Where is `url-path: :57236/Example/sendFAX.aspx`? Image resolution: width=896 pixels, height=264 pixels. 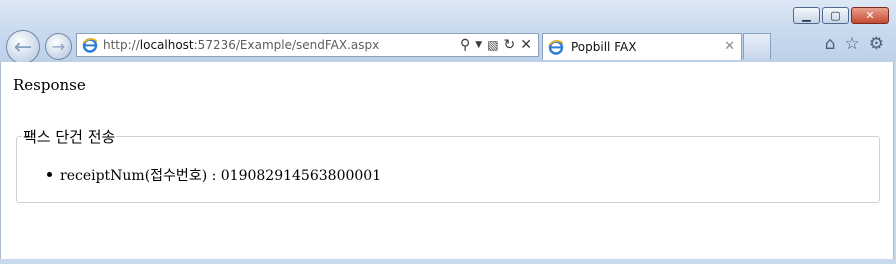 url-path: :57236/Example/sendFAX.aspx is located at coordinates (286, 45).